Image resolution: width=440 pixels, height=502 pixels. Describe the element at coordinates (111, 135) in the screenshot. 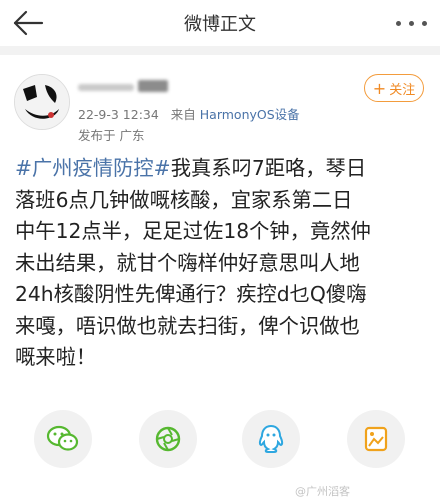

I see `post-location: 发布于 广东` at that location.